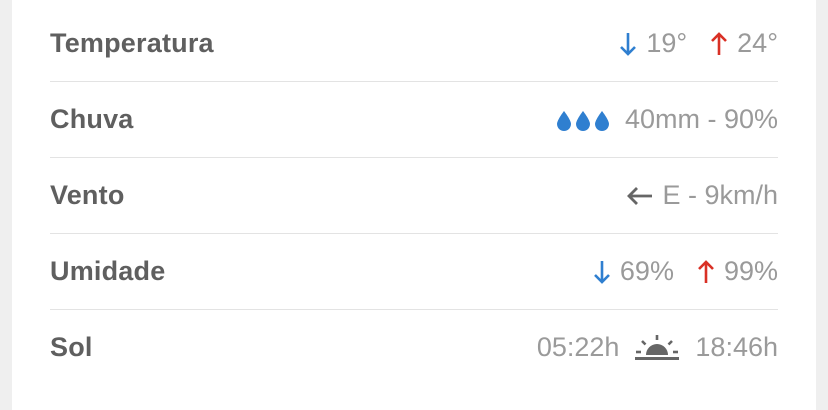 The height and width of the screenshot is (410, 828). I want to click on sunrise-sunset-icon, so click(657, 348).